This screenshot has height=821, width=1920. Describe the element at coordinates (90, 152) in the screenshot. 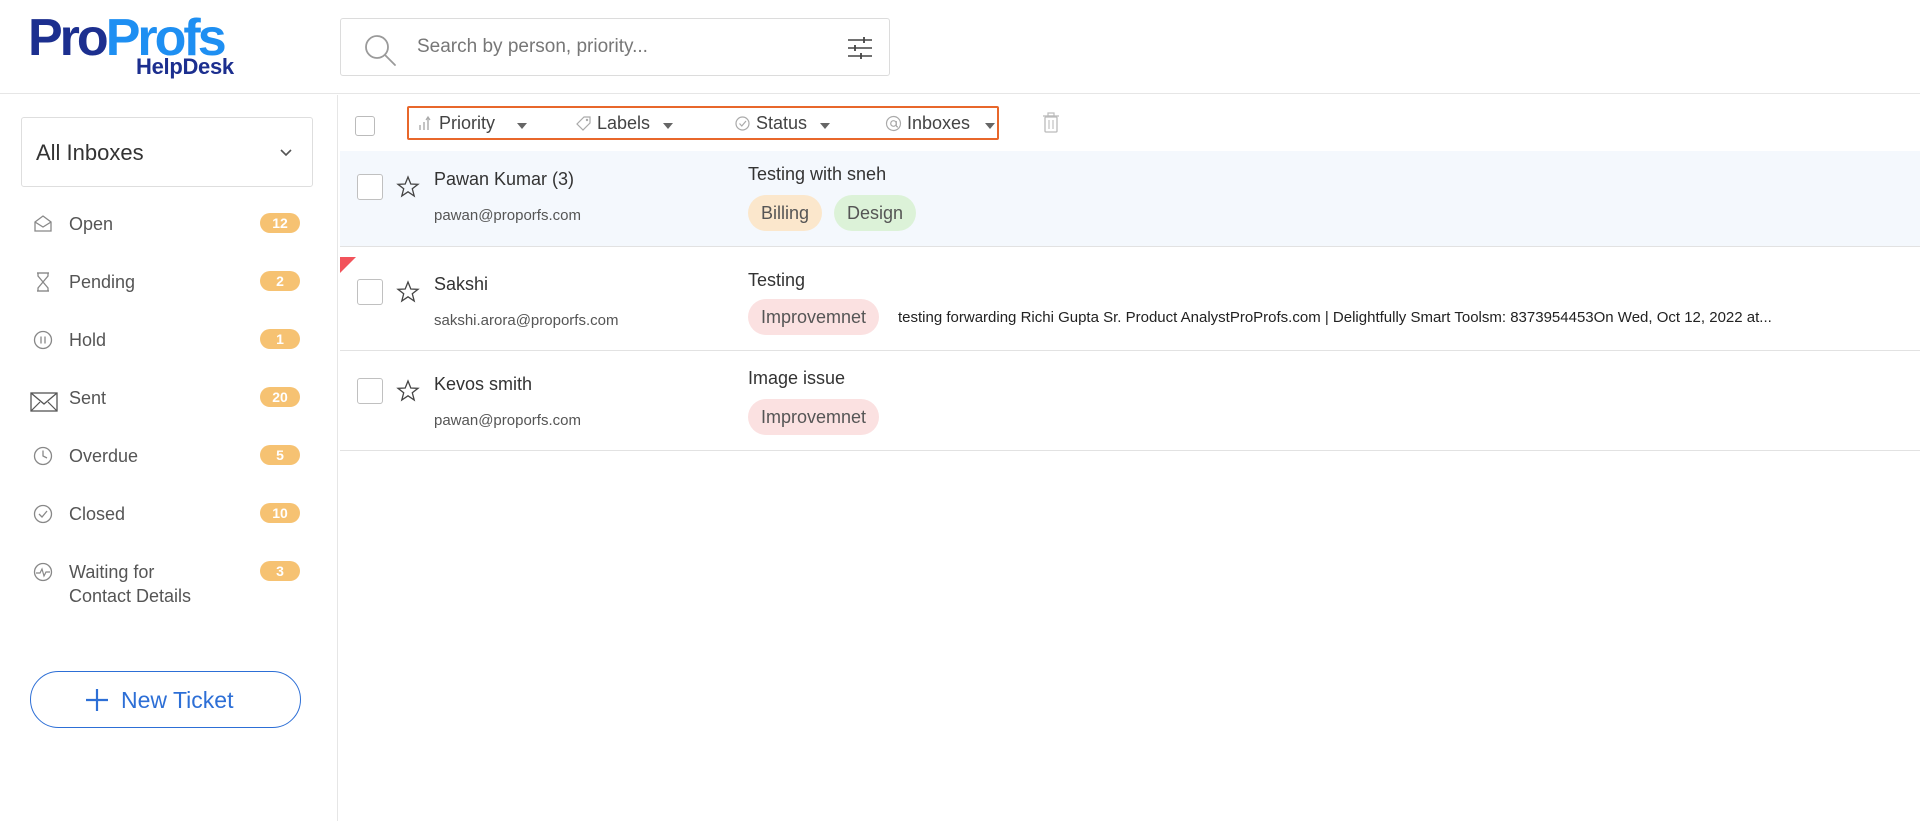

I see `inbox-selector-label: All Inboxes` at that location.